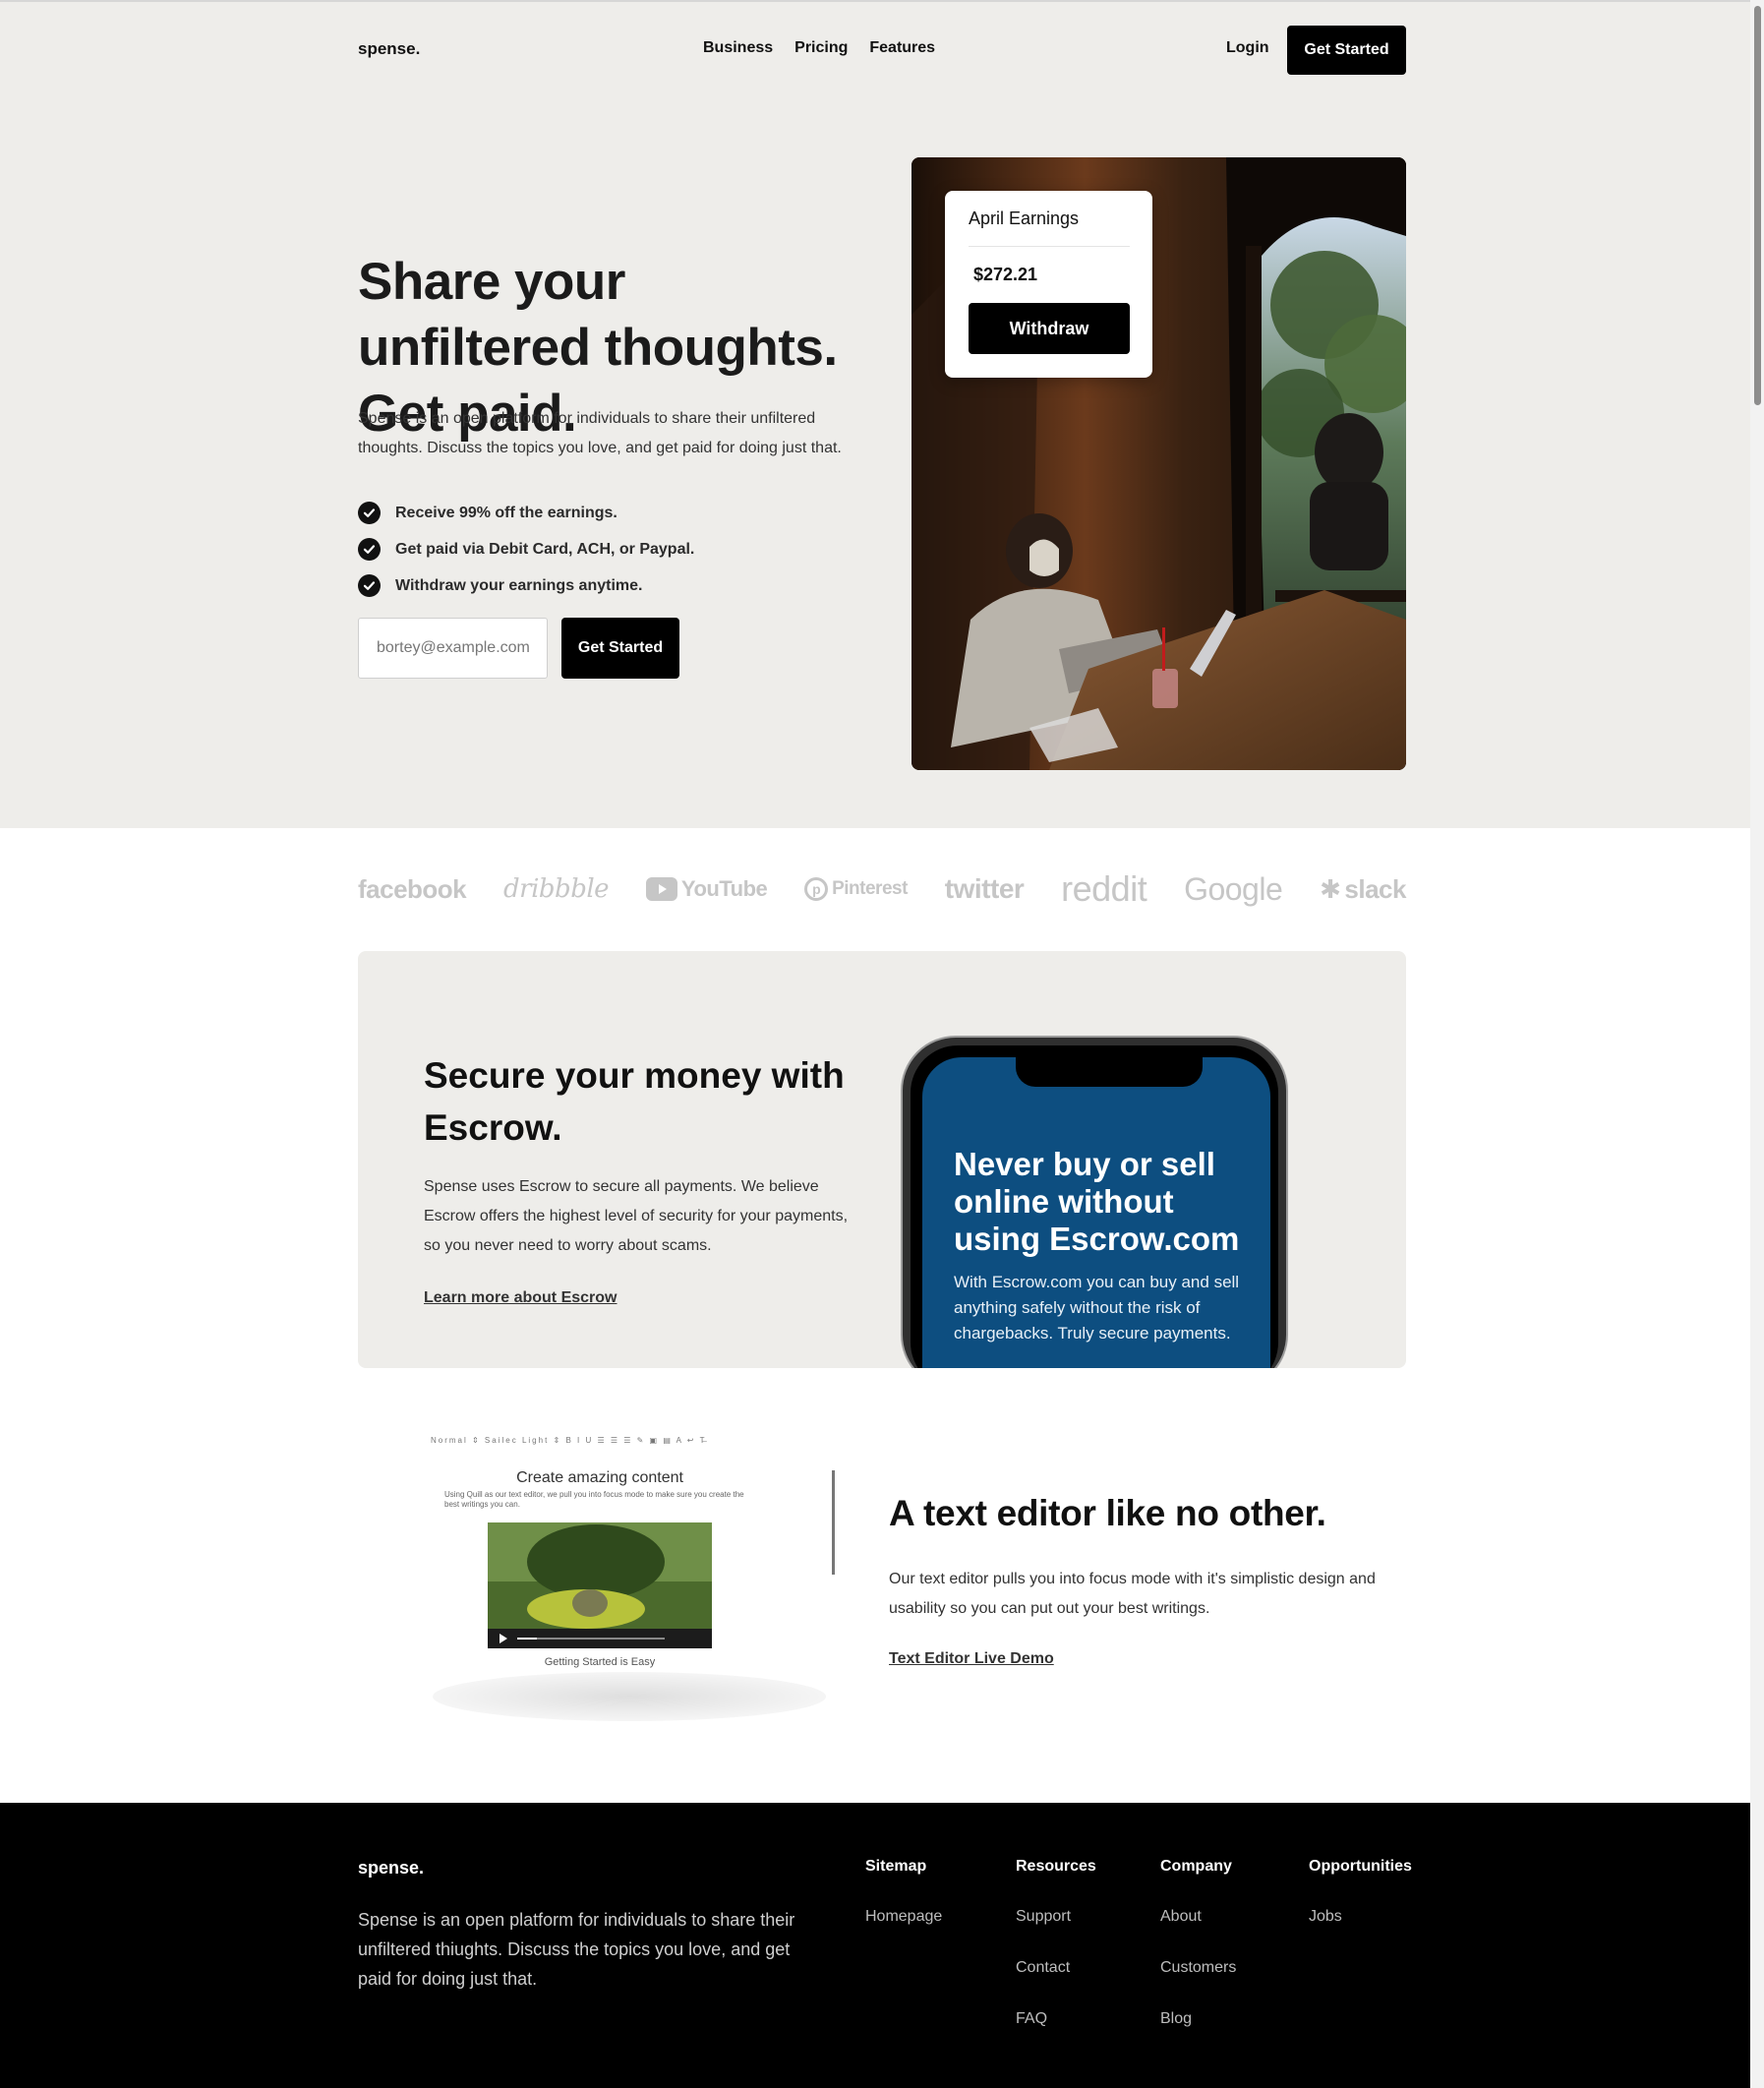 Image resolution: width=1764 pixels, height=2088 pixels. What do you see at coordinates (1757, 1044) in the screenshot?
I see `page-scrollbar` at bounding box center [1757, 1044].